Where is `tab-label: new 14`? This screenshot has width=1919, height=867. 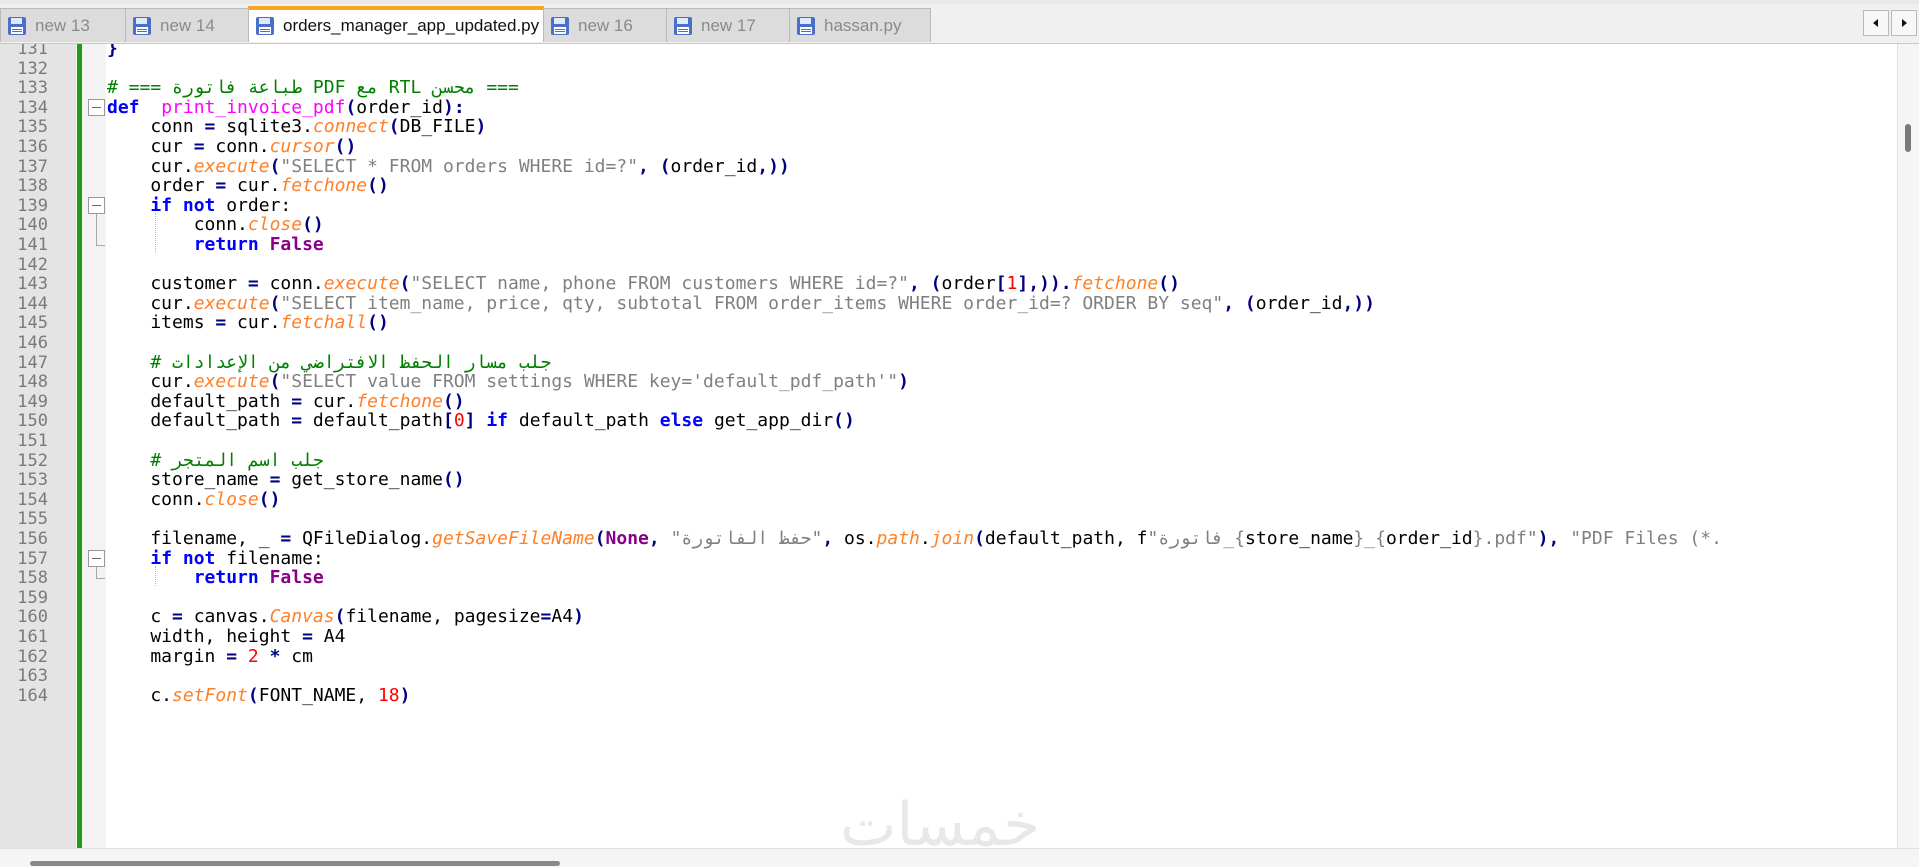 tab-label: new 14 is located at coordinates (187, 25).